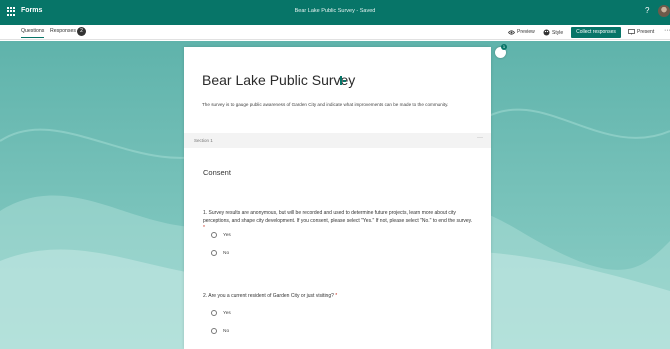  Describe the element at coordinates (558, 32) in the screenshot. I see `style-label: Style` at that location.